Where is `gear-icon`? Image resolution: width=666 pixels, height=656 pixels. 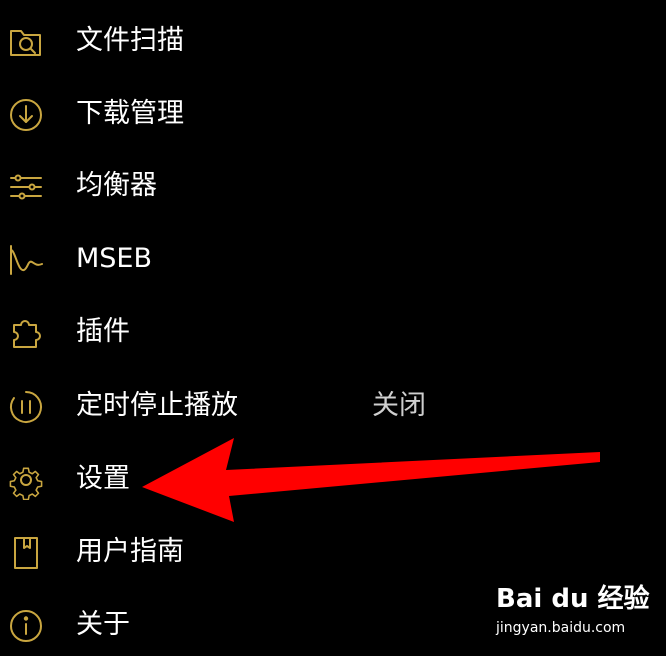
gear-icon is located at coordinates (26, 480).